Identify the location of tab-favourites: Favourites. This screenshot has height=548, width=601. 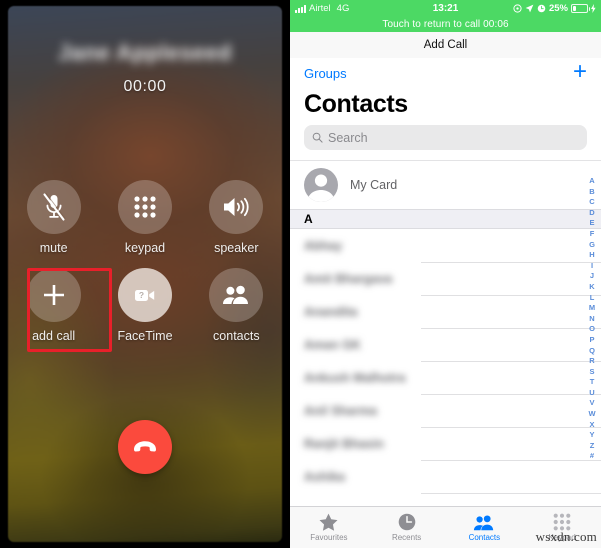
(329, 527).